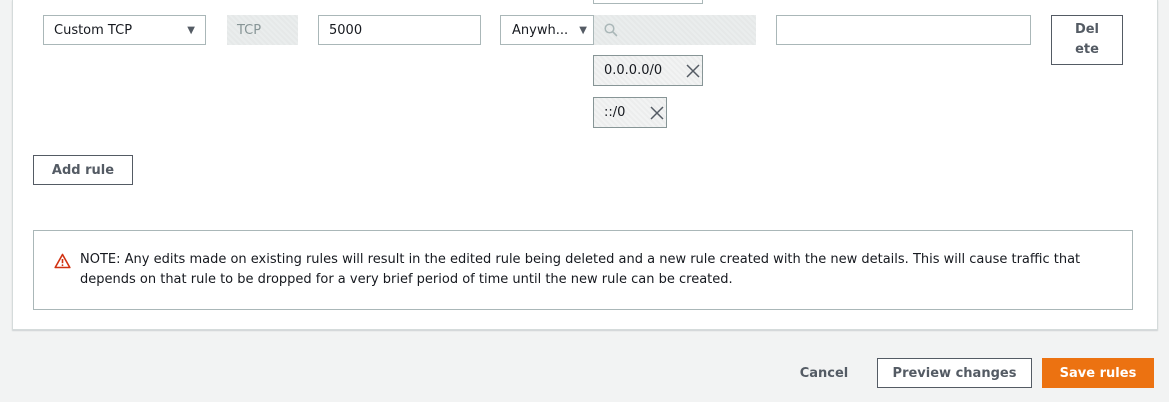 The image size is (1169, 402). I want to click on warning-icon, so click(62, 261).